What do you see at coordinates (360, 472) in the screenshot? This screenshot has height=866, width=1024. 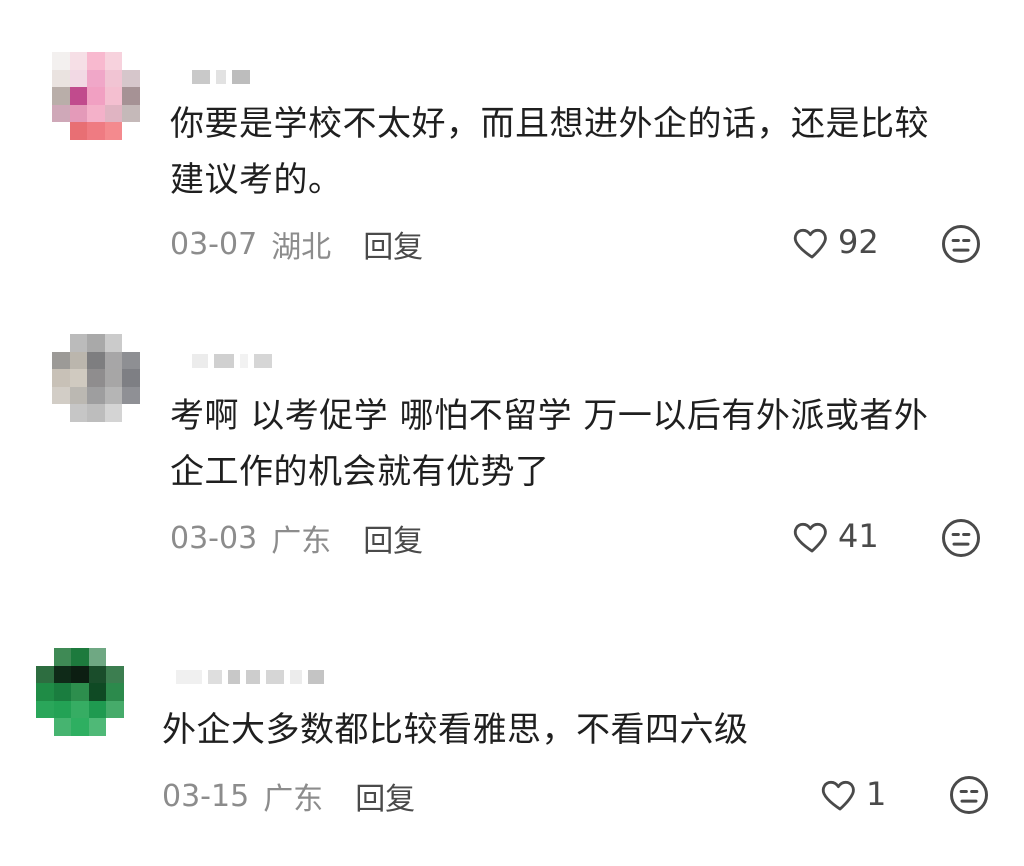 I see `comment-text-line: 企工作的机会就有优势了` at bounding box center [360, 472].